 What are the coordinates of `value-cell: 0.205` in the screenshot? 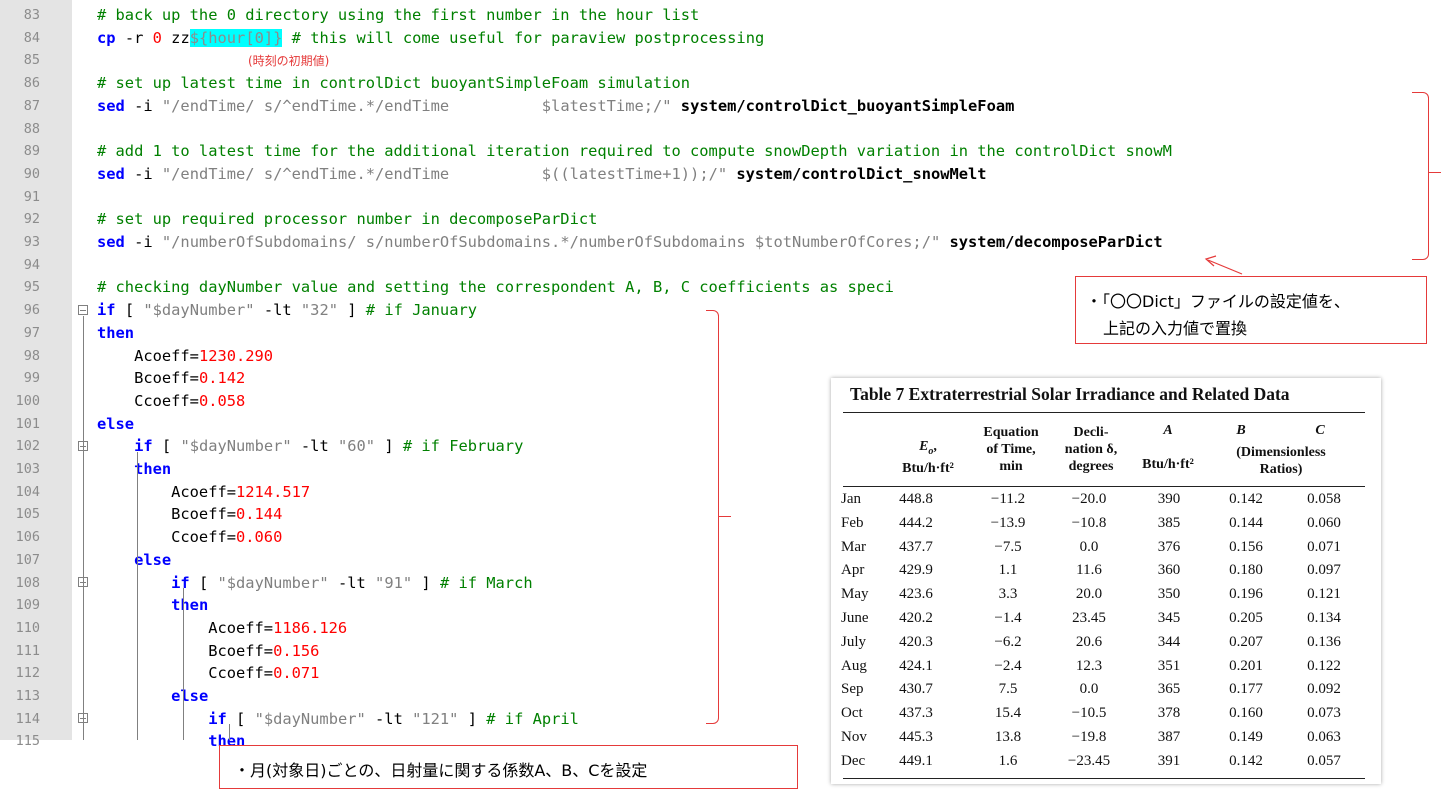 It's located at (1246, 618).